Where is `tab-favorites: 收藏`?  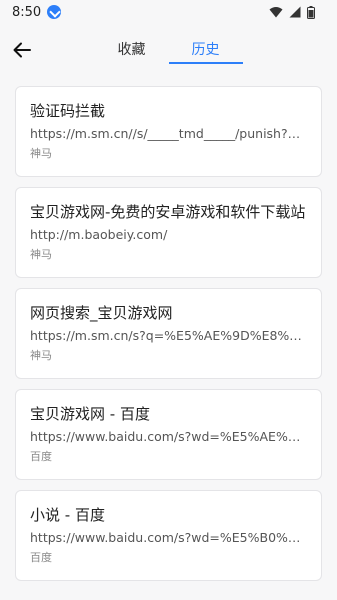
tab-favorites: 收藏 is located at coordinates (132, 49).